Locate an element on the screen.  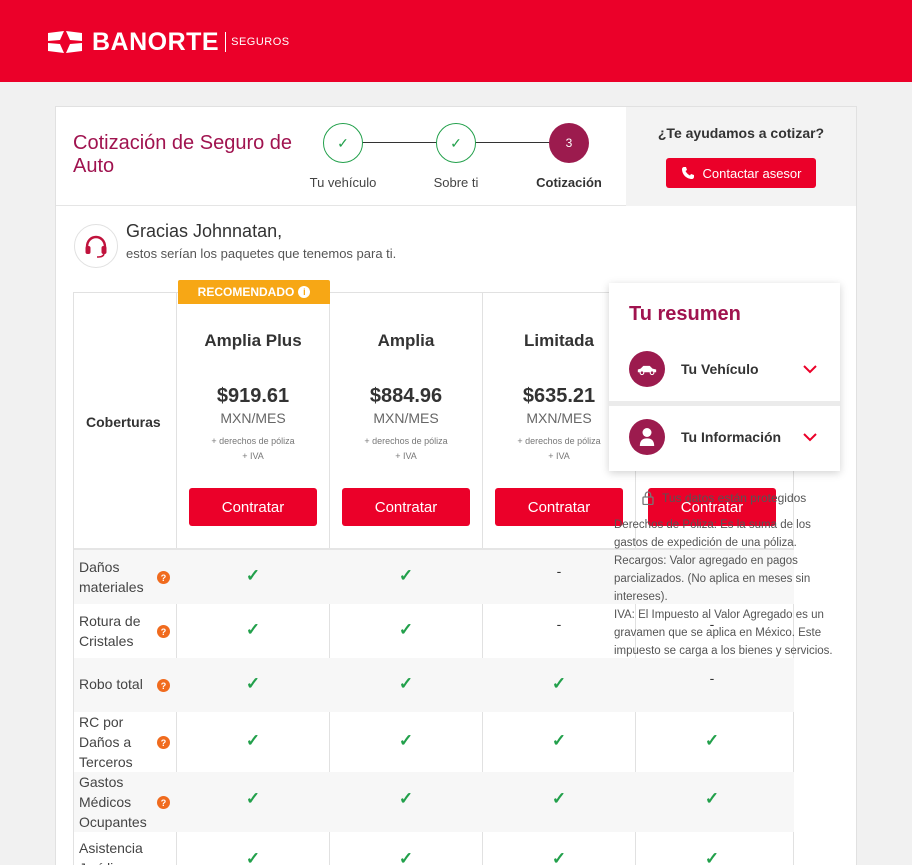
step-label: Sobre ti is located at coordinates (456, 182).